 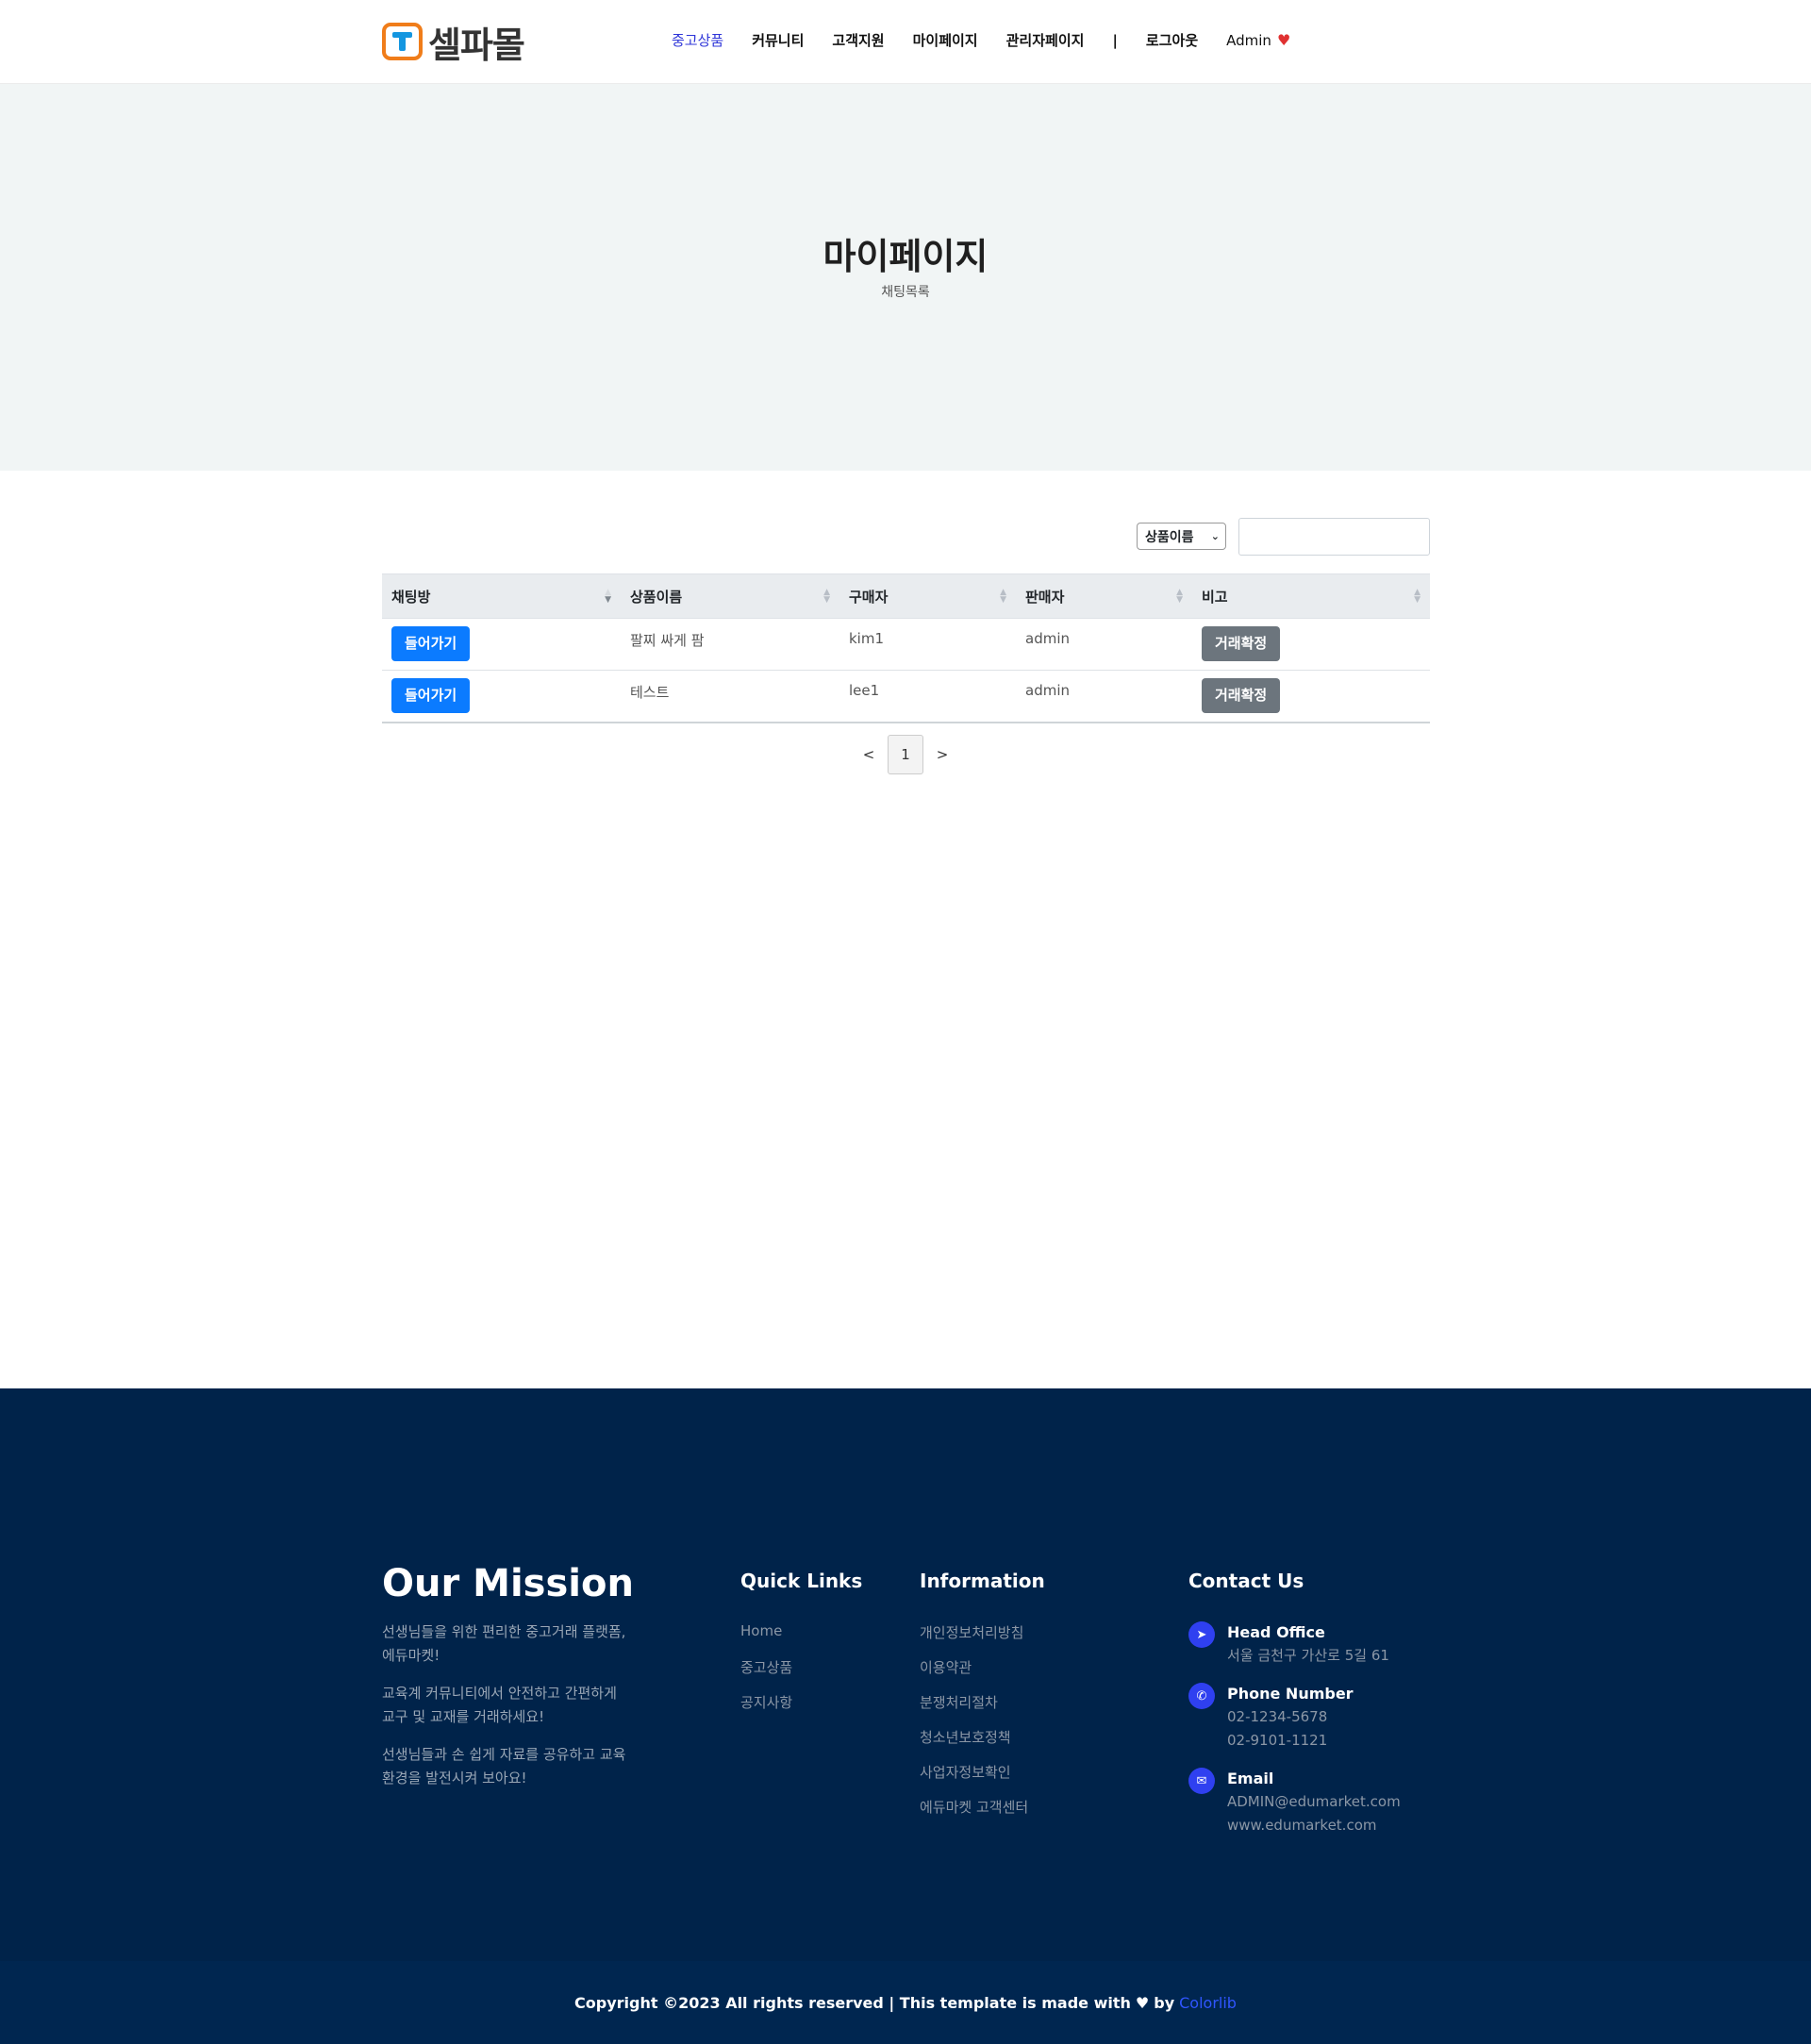 What do you see at coordinates (1314, 1826) in the screenshot?
I see `contact-website: www.edumarket.com` at bounding box center [1314, 1826].